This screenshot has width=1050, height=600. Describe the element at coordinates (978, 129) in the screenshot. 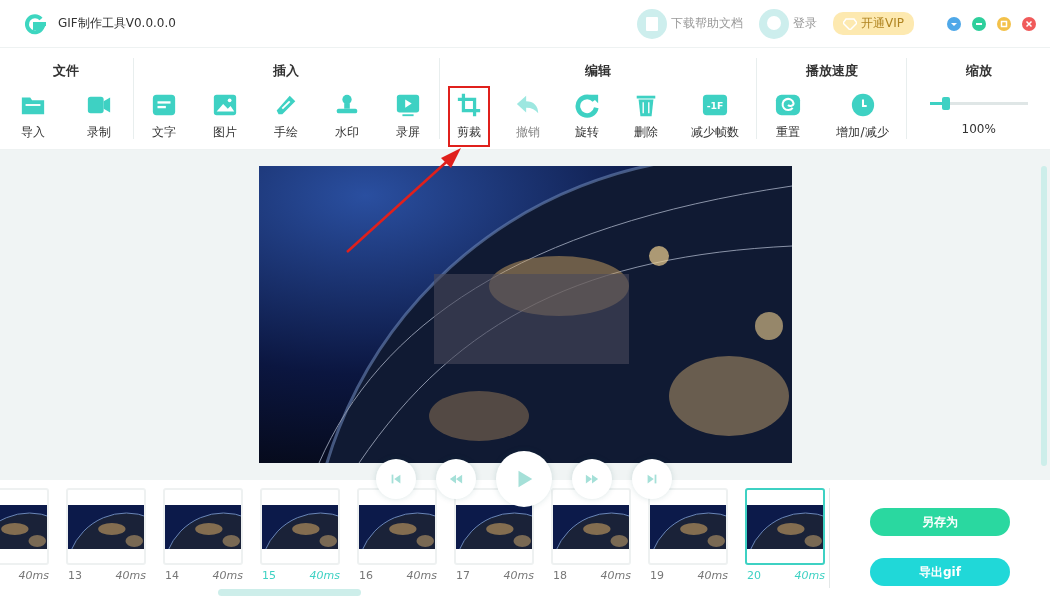

I see `zoom-value: 100%` at that location.